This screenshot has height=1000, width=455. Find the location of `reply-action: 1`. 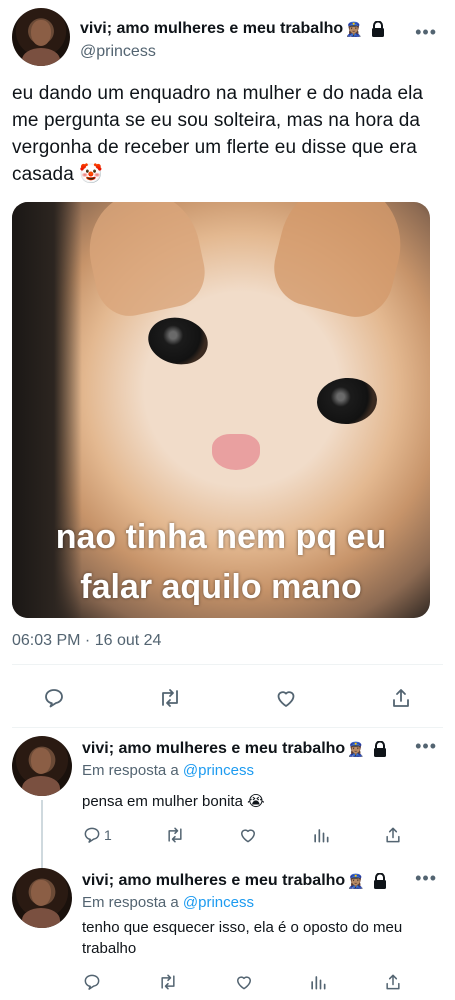

reply-action: 1 is located at coordinates (97, 835).